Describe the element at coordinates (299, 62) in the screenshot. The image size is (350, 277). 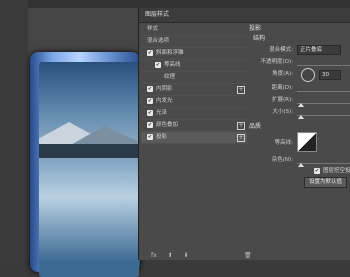
I see `opacity-row: 不透明度(O):` at that location.